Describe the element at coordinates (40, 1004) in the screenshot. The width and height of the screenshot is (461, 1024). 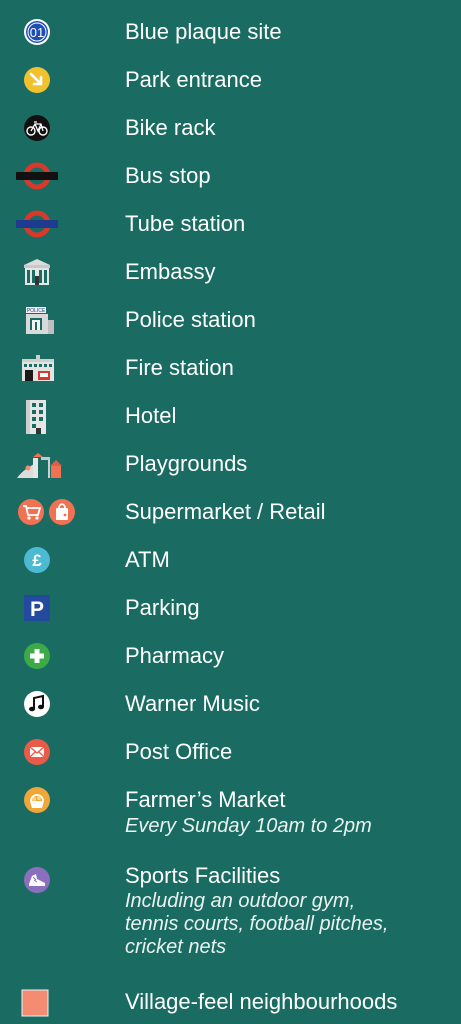
I see `neighbourhood-swatch-icon` at that location.